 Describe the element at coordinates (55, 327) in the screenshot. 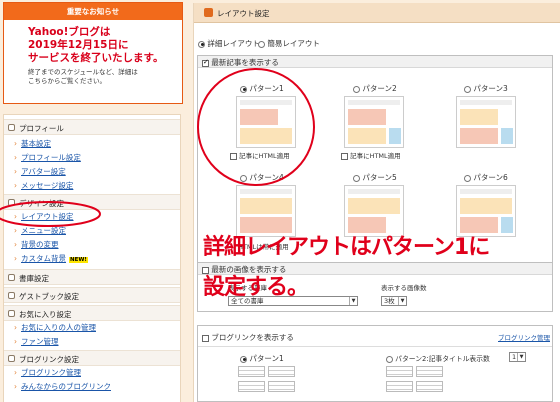

I see `sidebar-item-favorites: お気に入りの人の管理` at that location.